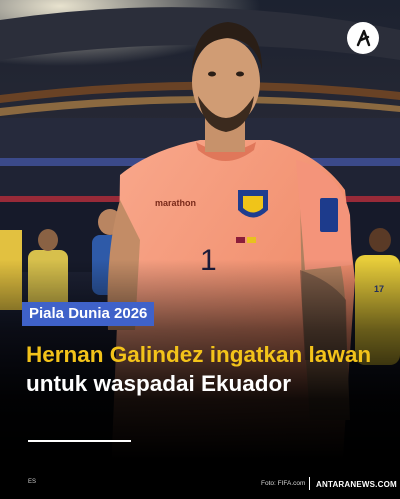  I want to click on author-initials: ES, so click(32, 482).